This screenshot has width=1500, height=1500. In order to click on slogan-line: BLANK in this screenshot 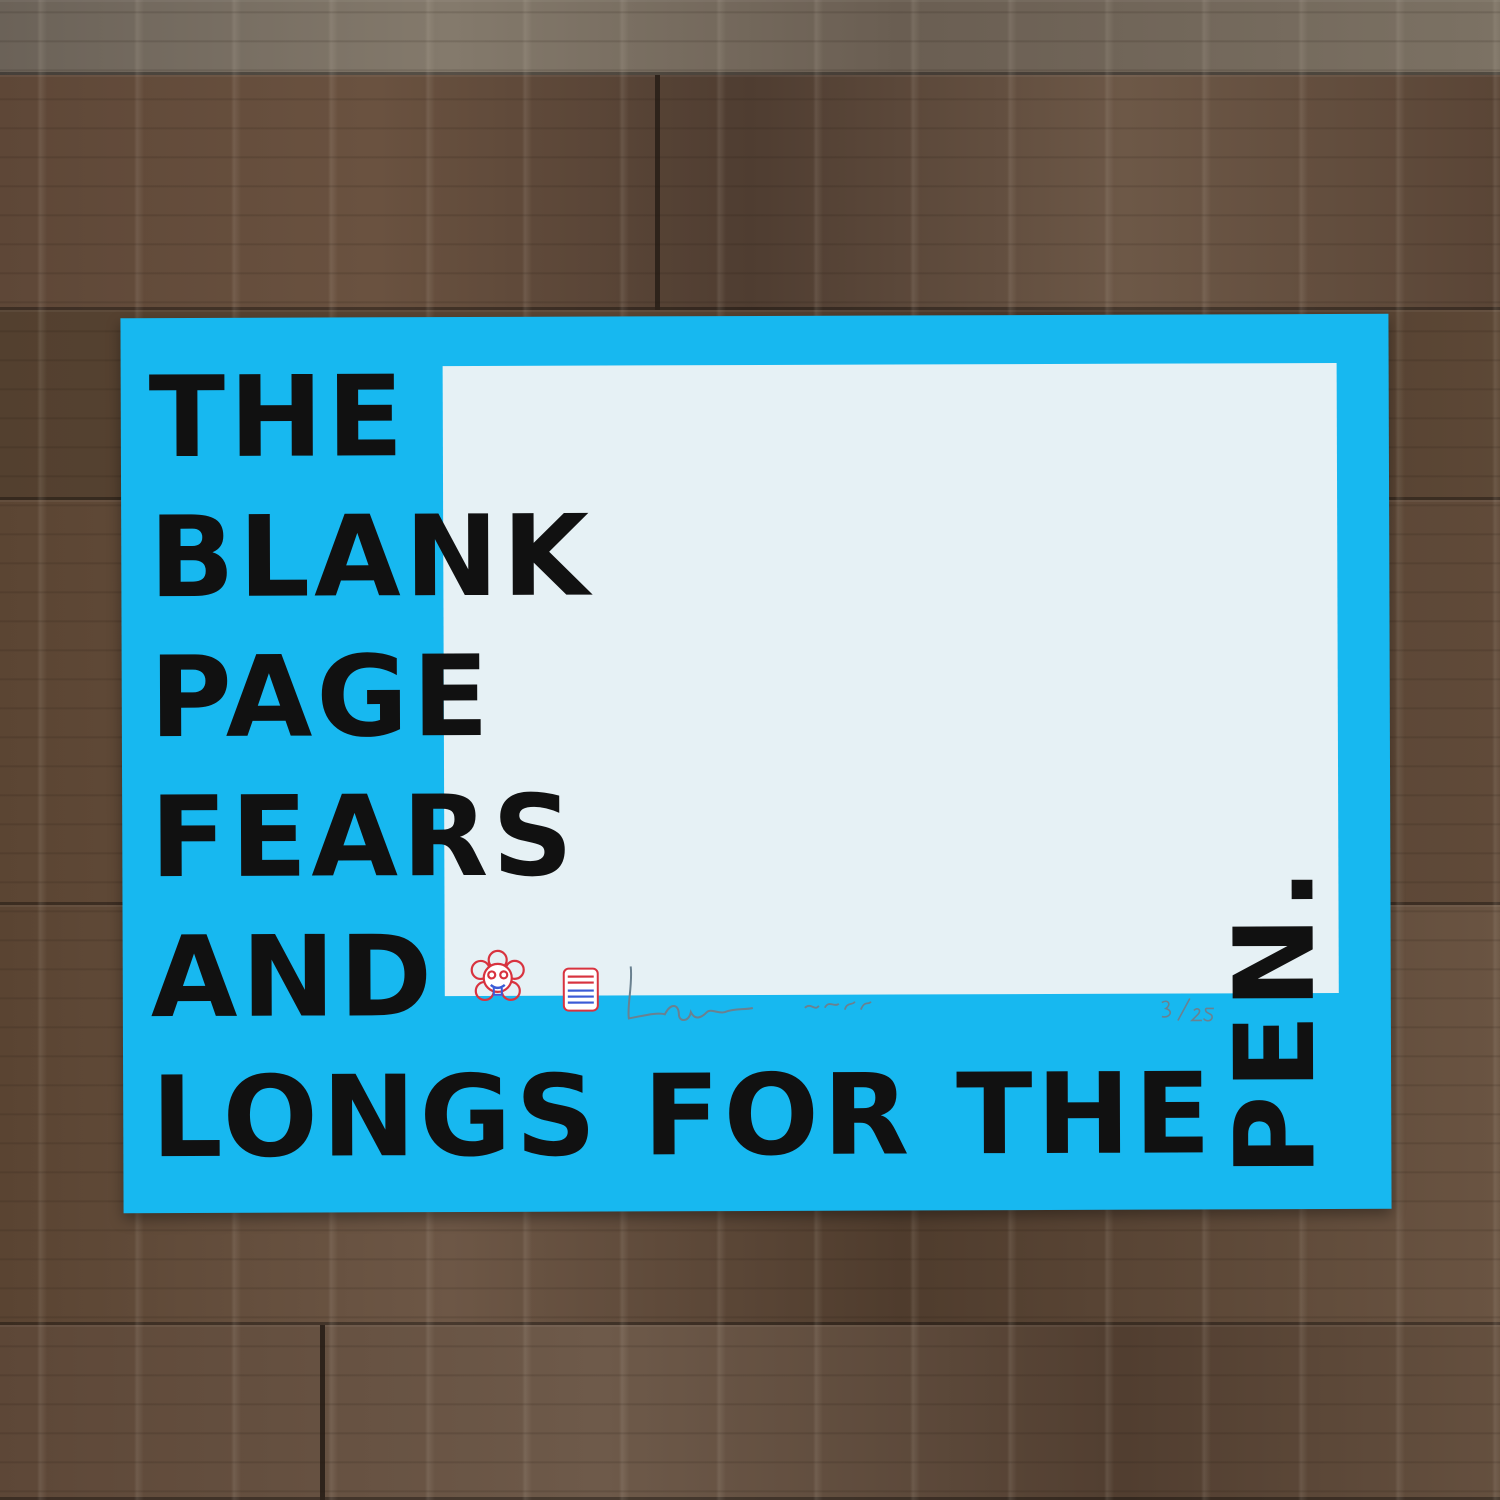, I will do `click(371, 557)`.